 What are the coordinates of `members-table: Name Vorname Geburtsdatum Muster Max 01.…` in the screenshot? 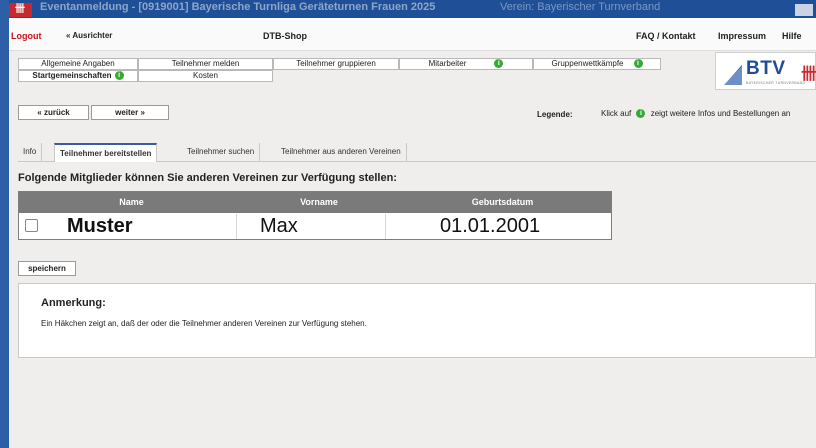 It's located at (315, 215).